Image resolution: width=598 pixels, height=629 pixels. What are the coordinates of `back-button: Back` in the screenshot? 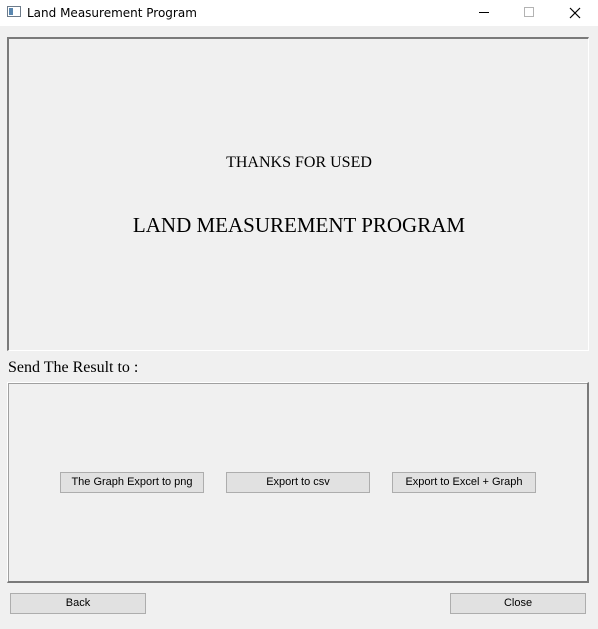 It's located at (78, 603).